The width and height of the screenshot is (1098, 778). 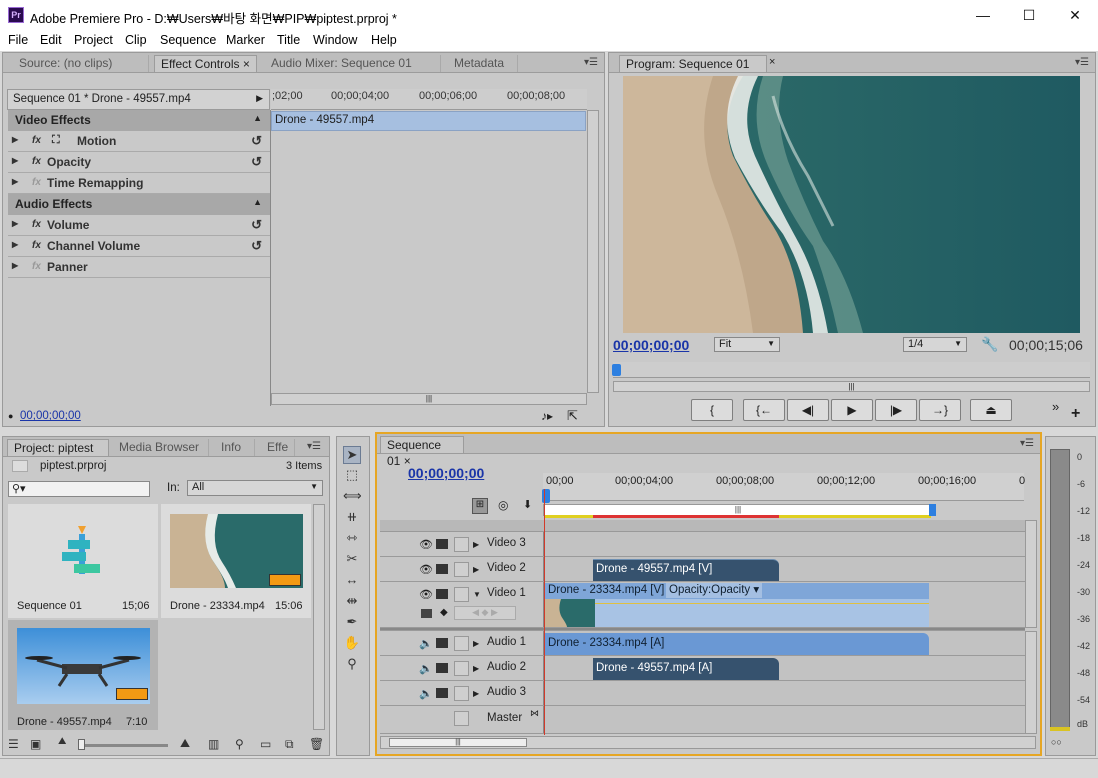 I want to click on timeline-timecode: 00;00;00;00, so click(x=446, y=473).